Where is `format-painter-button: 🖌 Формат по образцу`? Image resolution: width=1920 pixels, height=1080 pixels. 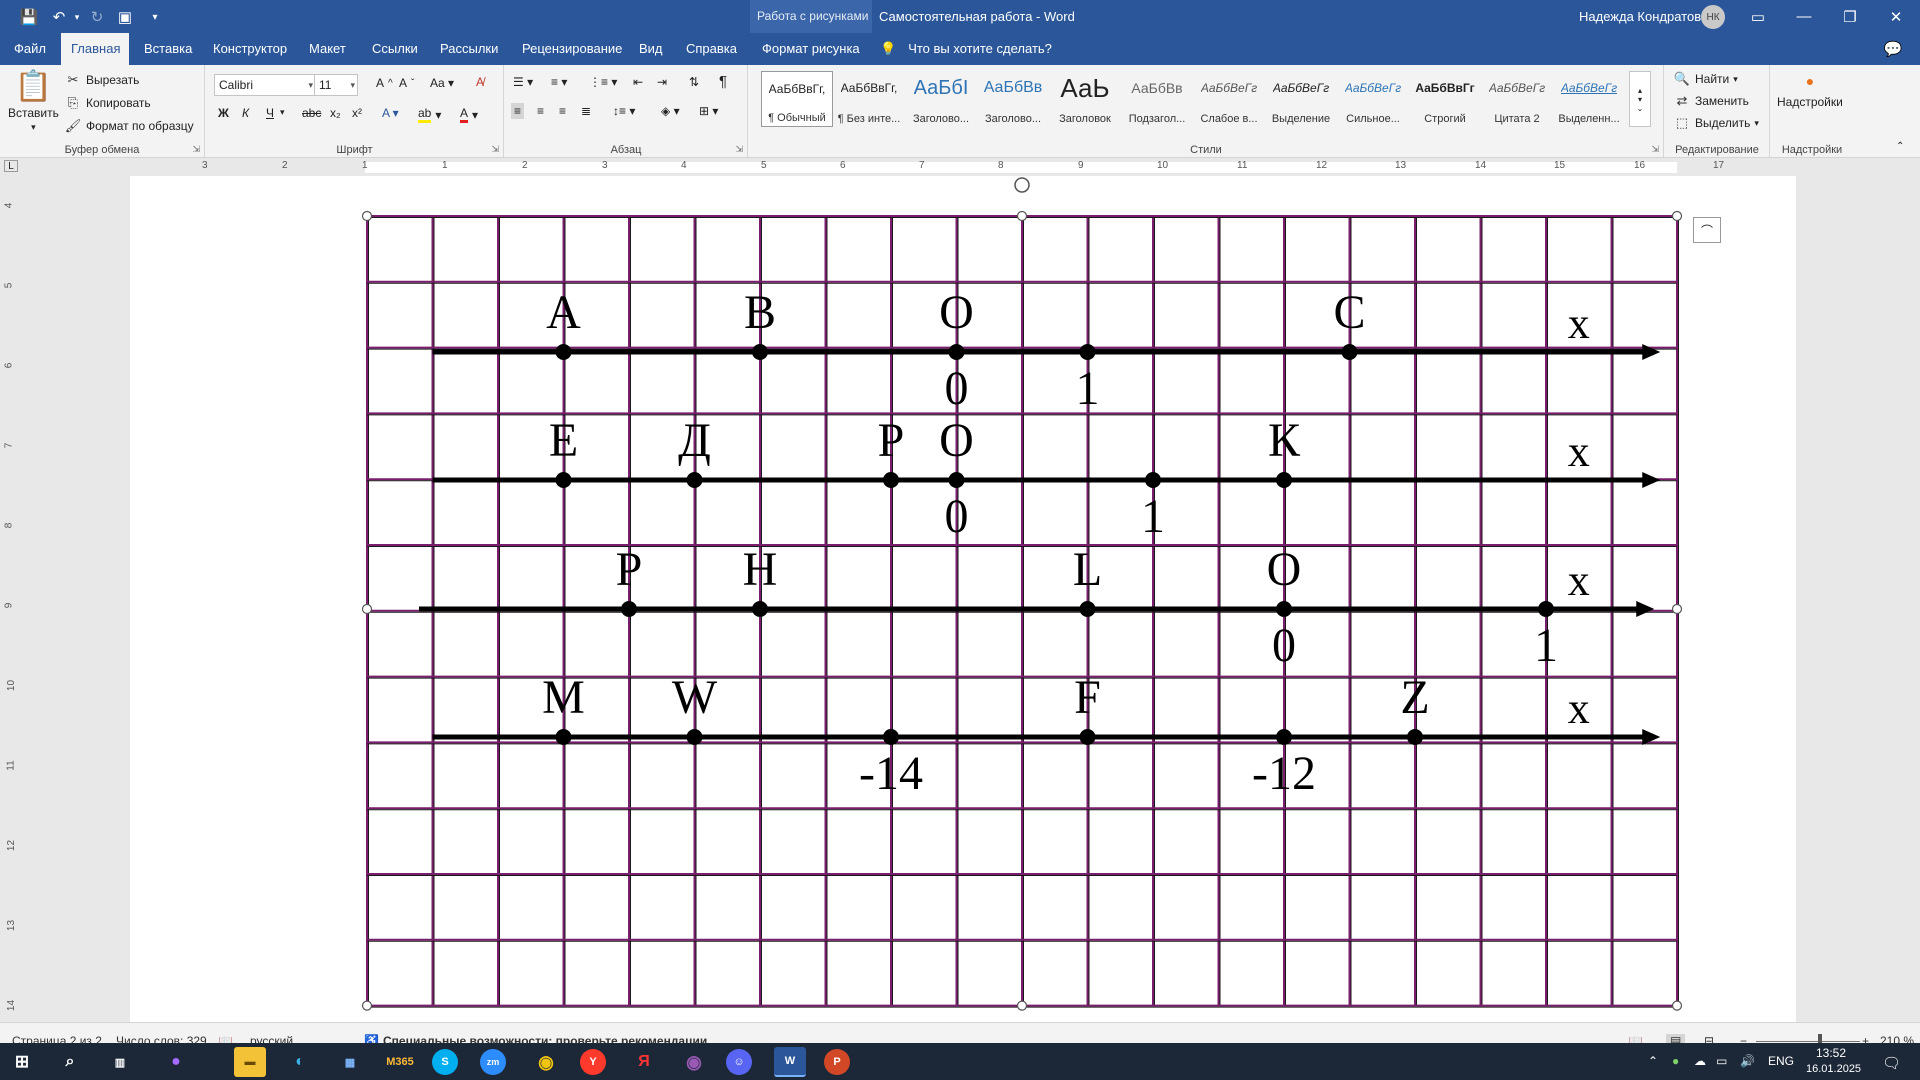 format-painter-button: 🖌 Формат по образцу is located at coordinates (129, 126).